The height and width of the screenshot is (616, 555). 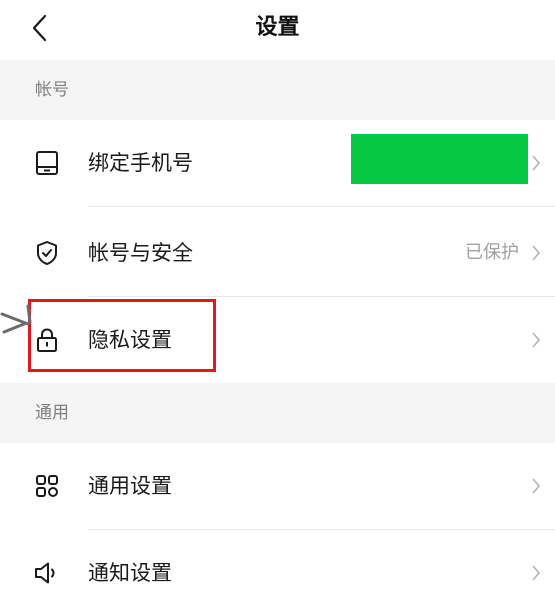 I want to click on row-label: 隐私设置, so click(x=130, y=340).